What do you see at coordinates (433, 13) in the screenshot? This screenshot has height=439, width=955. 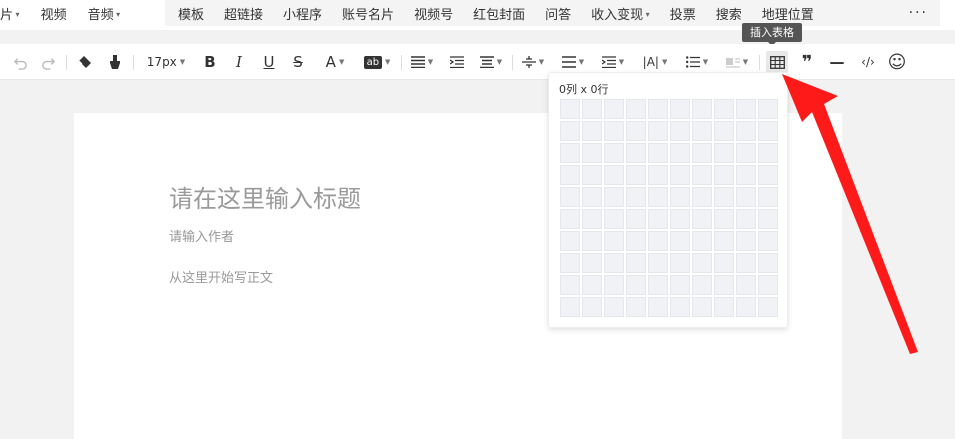 I see `menu-item-channels: 视频号` at bounding box center [433, 13].